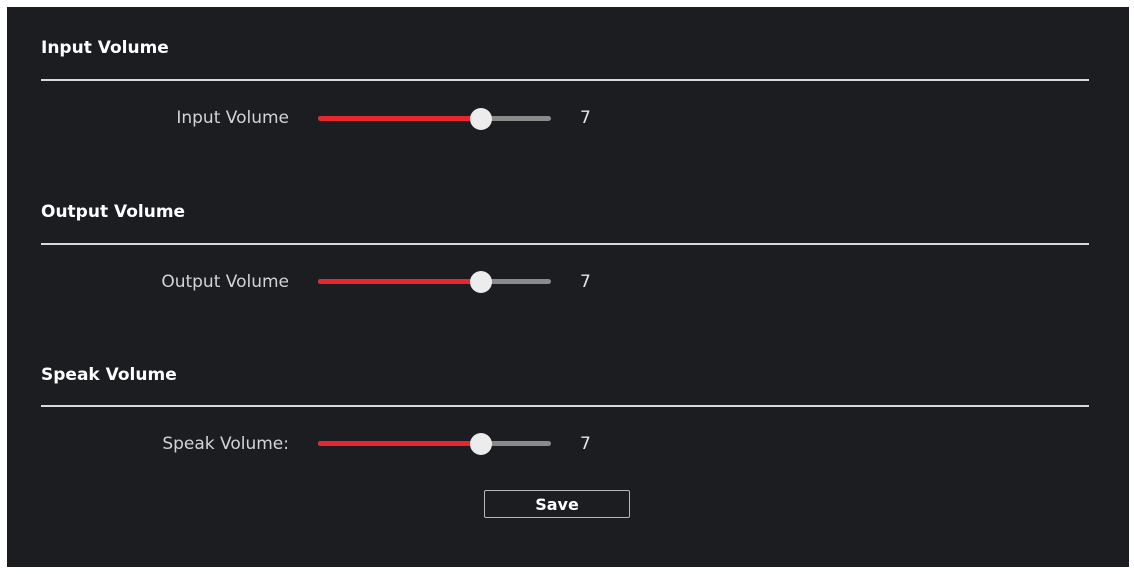  Describe the element at coordinates (225, 444) in the screenshot. I see `speak-volume-label: Speak Volume:` at that location.